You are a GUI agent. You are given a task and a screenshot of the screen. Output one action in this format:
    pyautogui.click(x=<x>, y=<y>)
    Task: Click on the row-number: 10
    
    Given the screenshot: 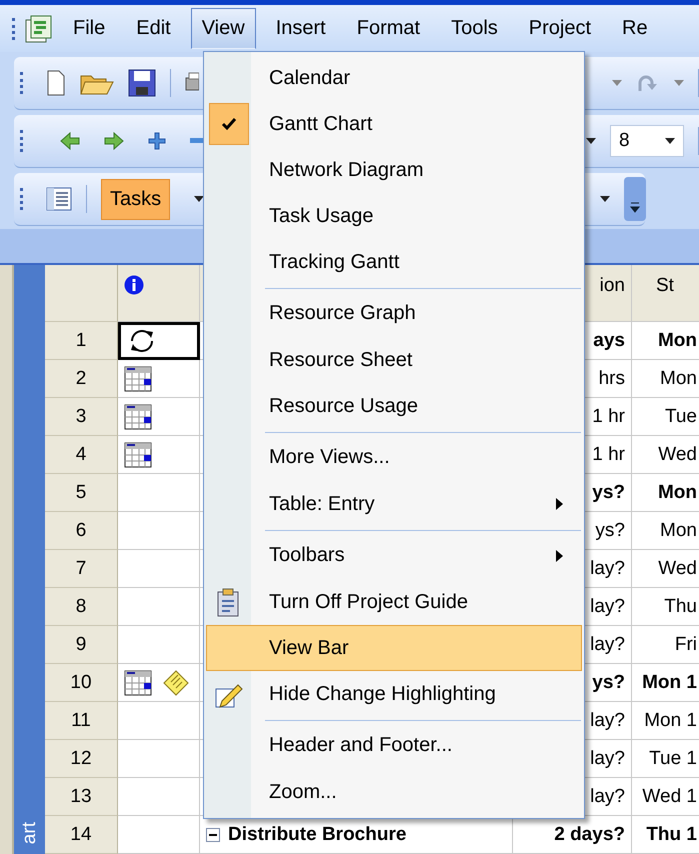 What is the action you would take?
    pyautogui.click(x=81, y=683)
    